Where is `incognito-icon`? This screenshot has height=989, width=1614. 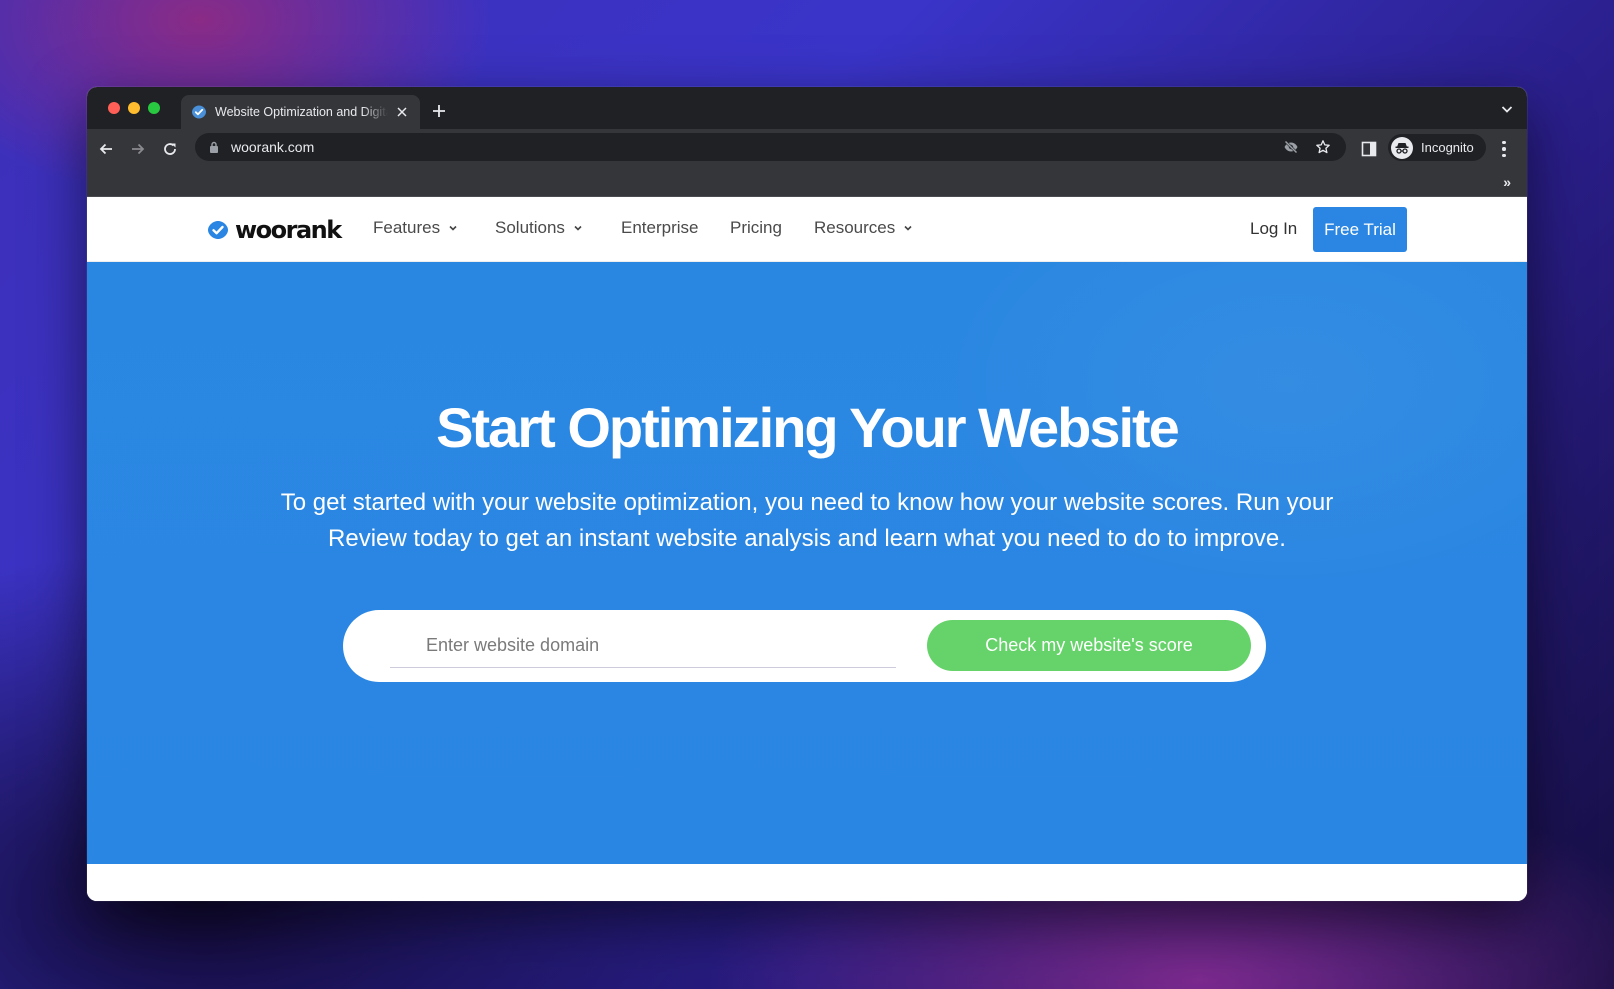 incognito-icon is located at coordinates (1402, 147).